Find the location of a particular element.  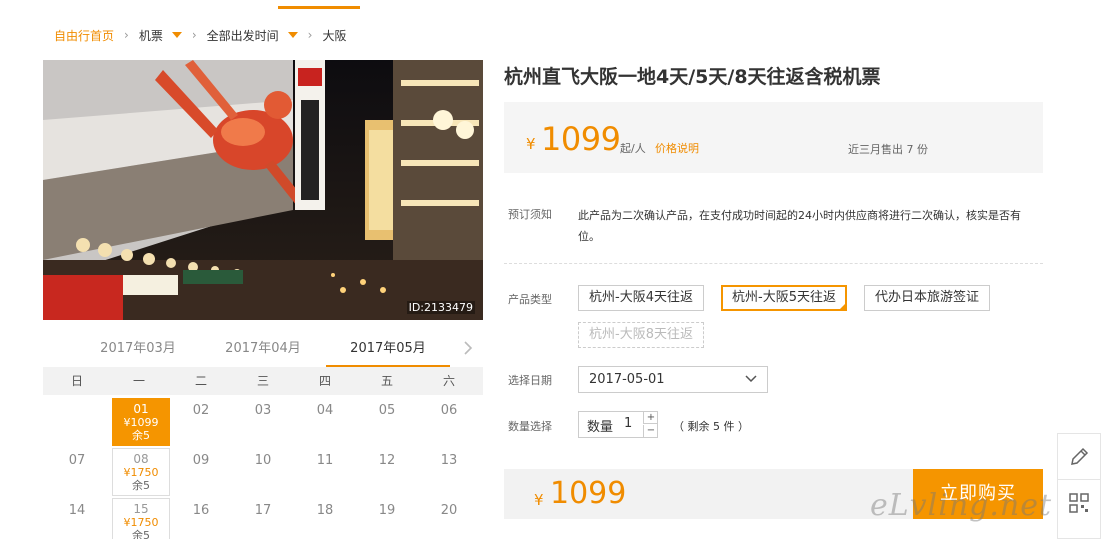

type-option-5day-label: 杭州-大阪5天往返 is located at coordinates (784, 297).